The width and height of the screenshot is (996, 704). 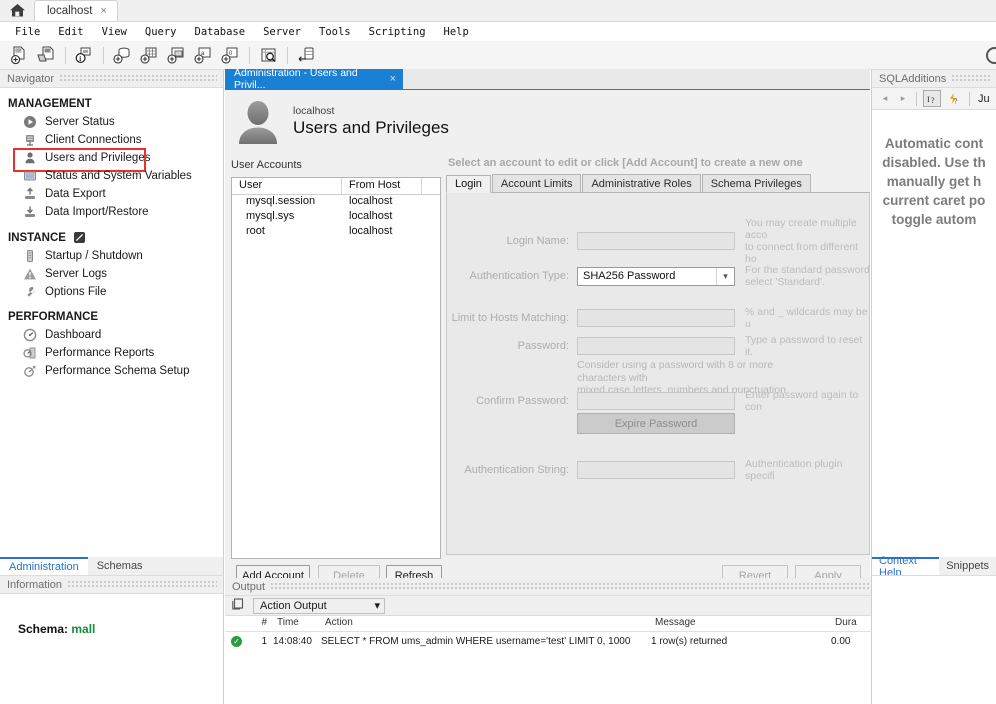 What do you see at coordinates (967, 566) in the screenshot?
I see `tab-snippets: Snippets` at bounding box center [967, 566].